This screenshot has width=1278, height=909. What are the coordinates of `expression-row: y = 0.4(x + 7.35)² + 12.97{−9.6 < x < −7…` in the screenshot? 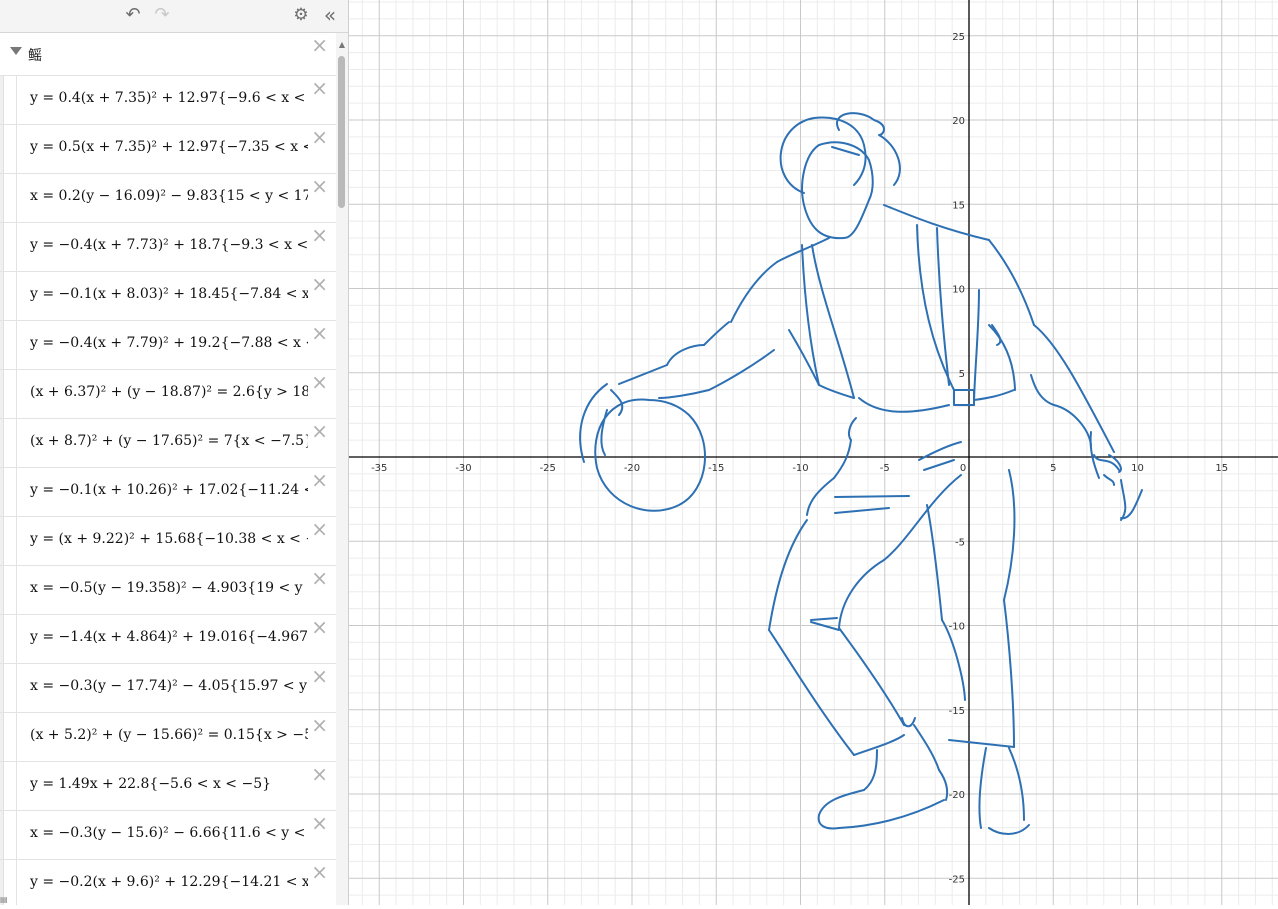 It's located at (168, 100).